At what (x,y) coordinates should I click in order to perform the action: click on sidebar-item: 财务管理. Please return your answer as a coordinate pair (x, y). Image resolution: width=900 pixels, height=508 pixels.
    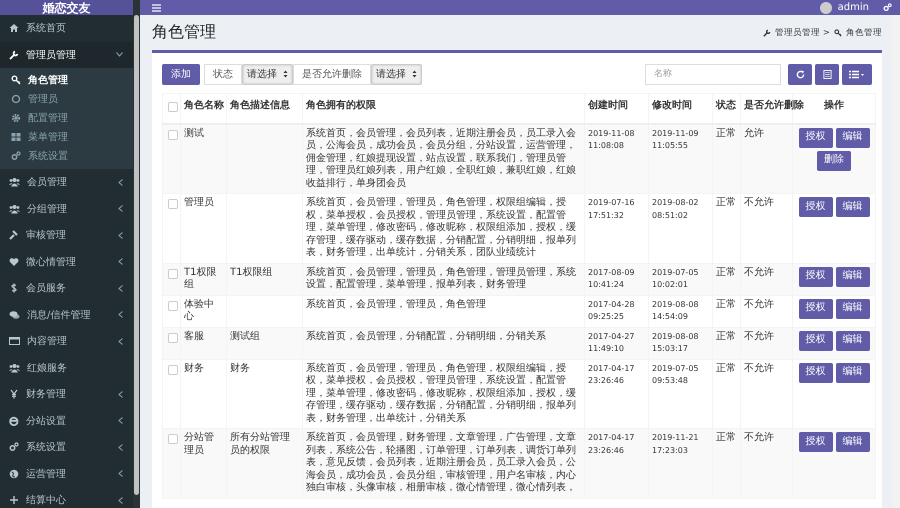
    Looking at the image, I should click on (66, 394).